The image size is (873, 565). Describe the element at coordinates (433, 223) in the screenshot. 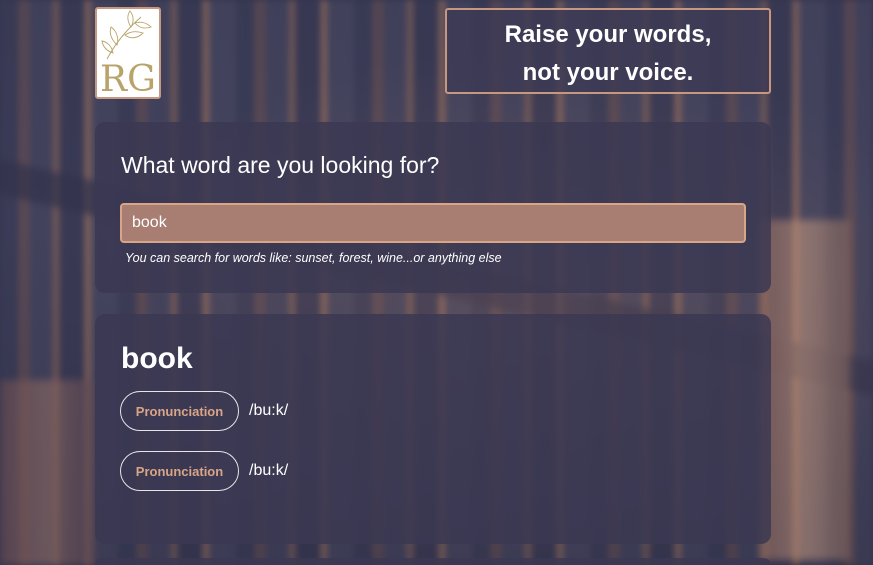

I see `search-input` at that location.